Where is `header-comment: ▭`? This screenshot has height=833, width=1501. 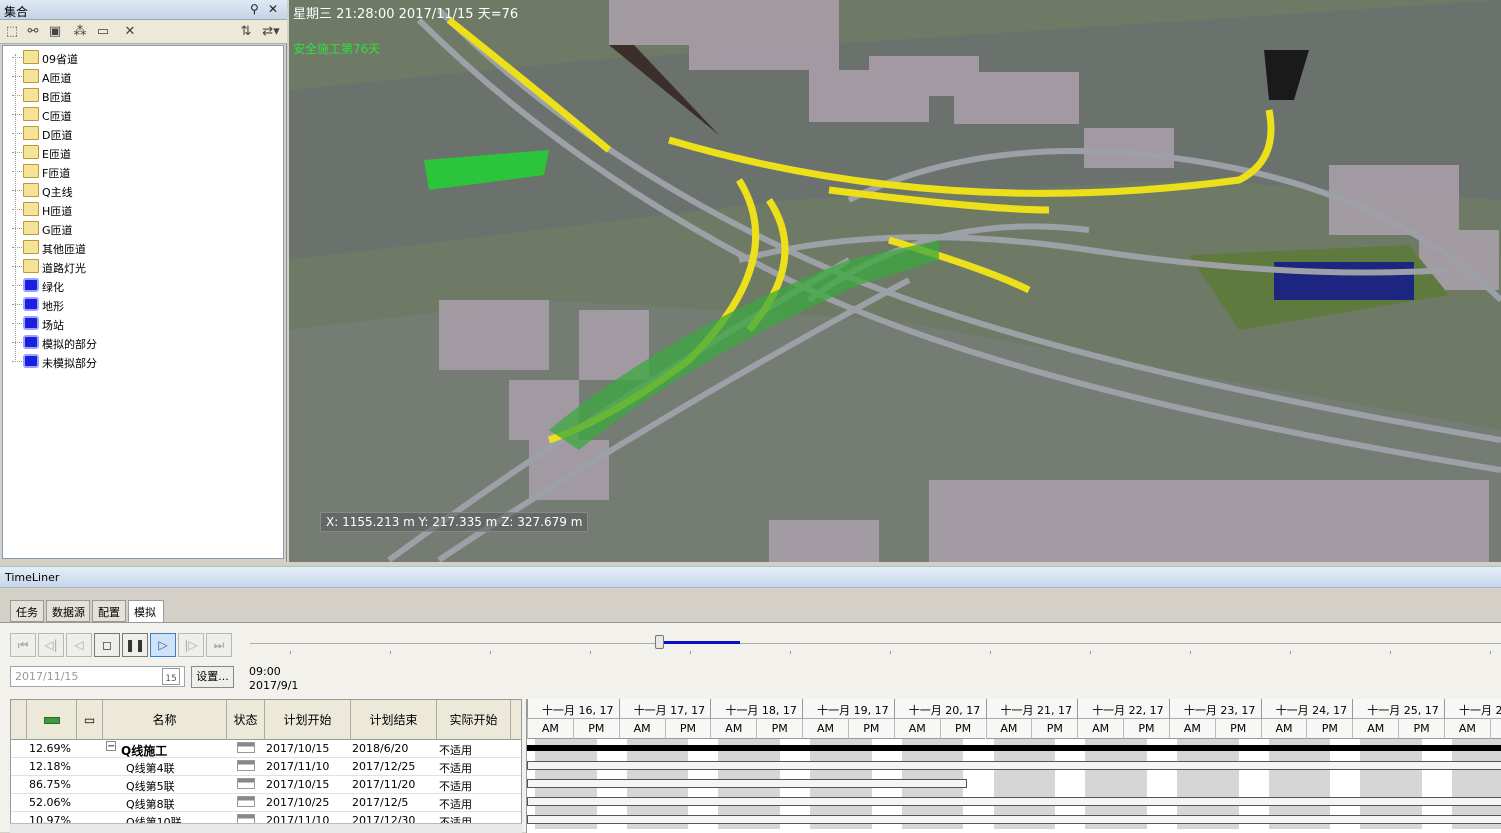
header-comment: ▭ is located at coordinates (90, 720).